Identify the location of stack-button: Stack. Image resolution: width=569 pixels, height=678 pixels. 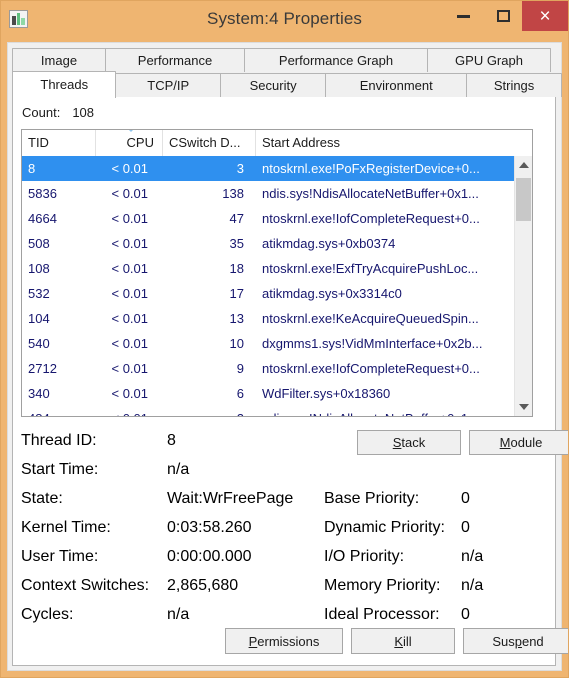
(409, 442).